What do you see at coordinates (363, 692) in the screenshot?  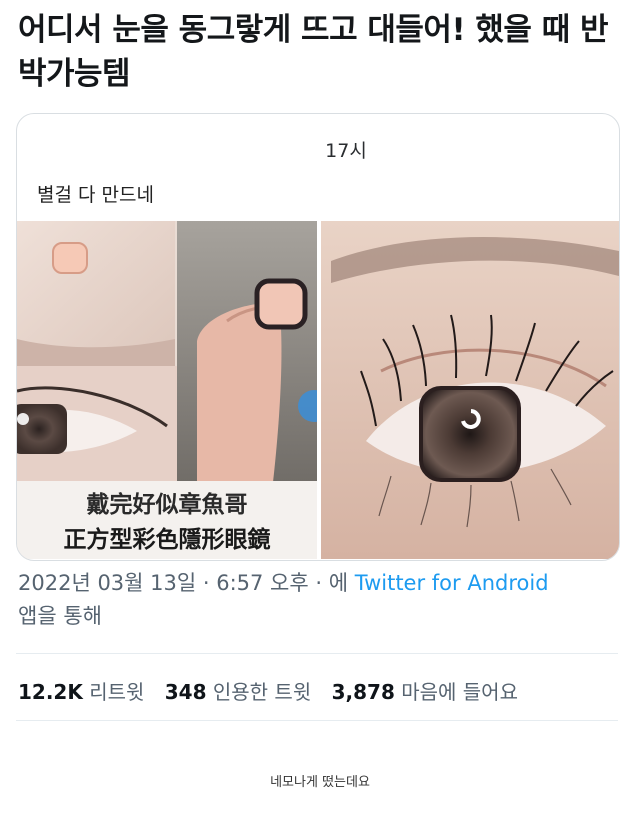 I see `likes-count: 3,878` at bounding box center [363, 692].